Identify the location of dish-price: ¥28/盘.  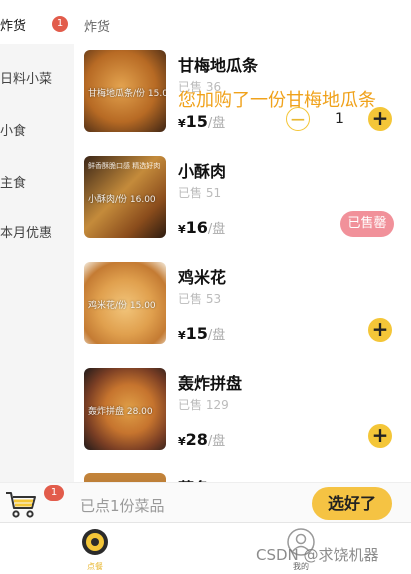
(201, 439).